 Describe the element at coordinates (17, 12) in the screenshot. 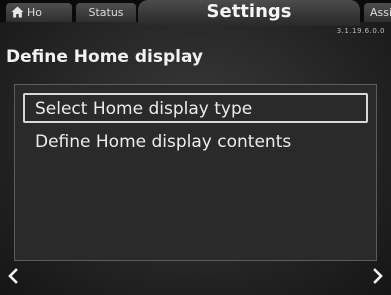

I see `home-icon` at that location.